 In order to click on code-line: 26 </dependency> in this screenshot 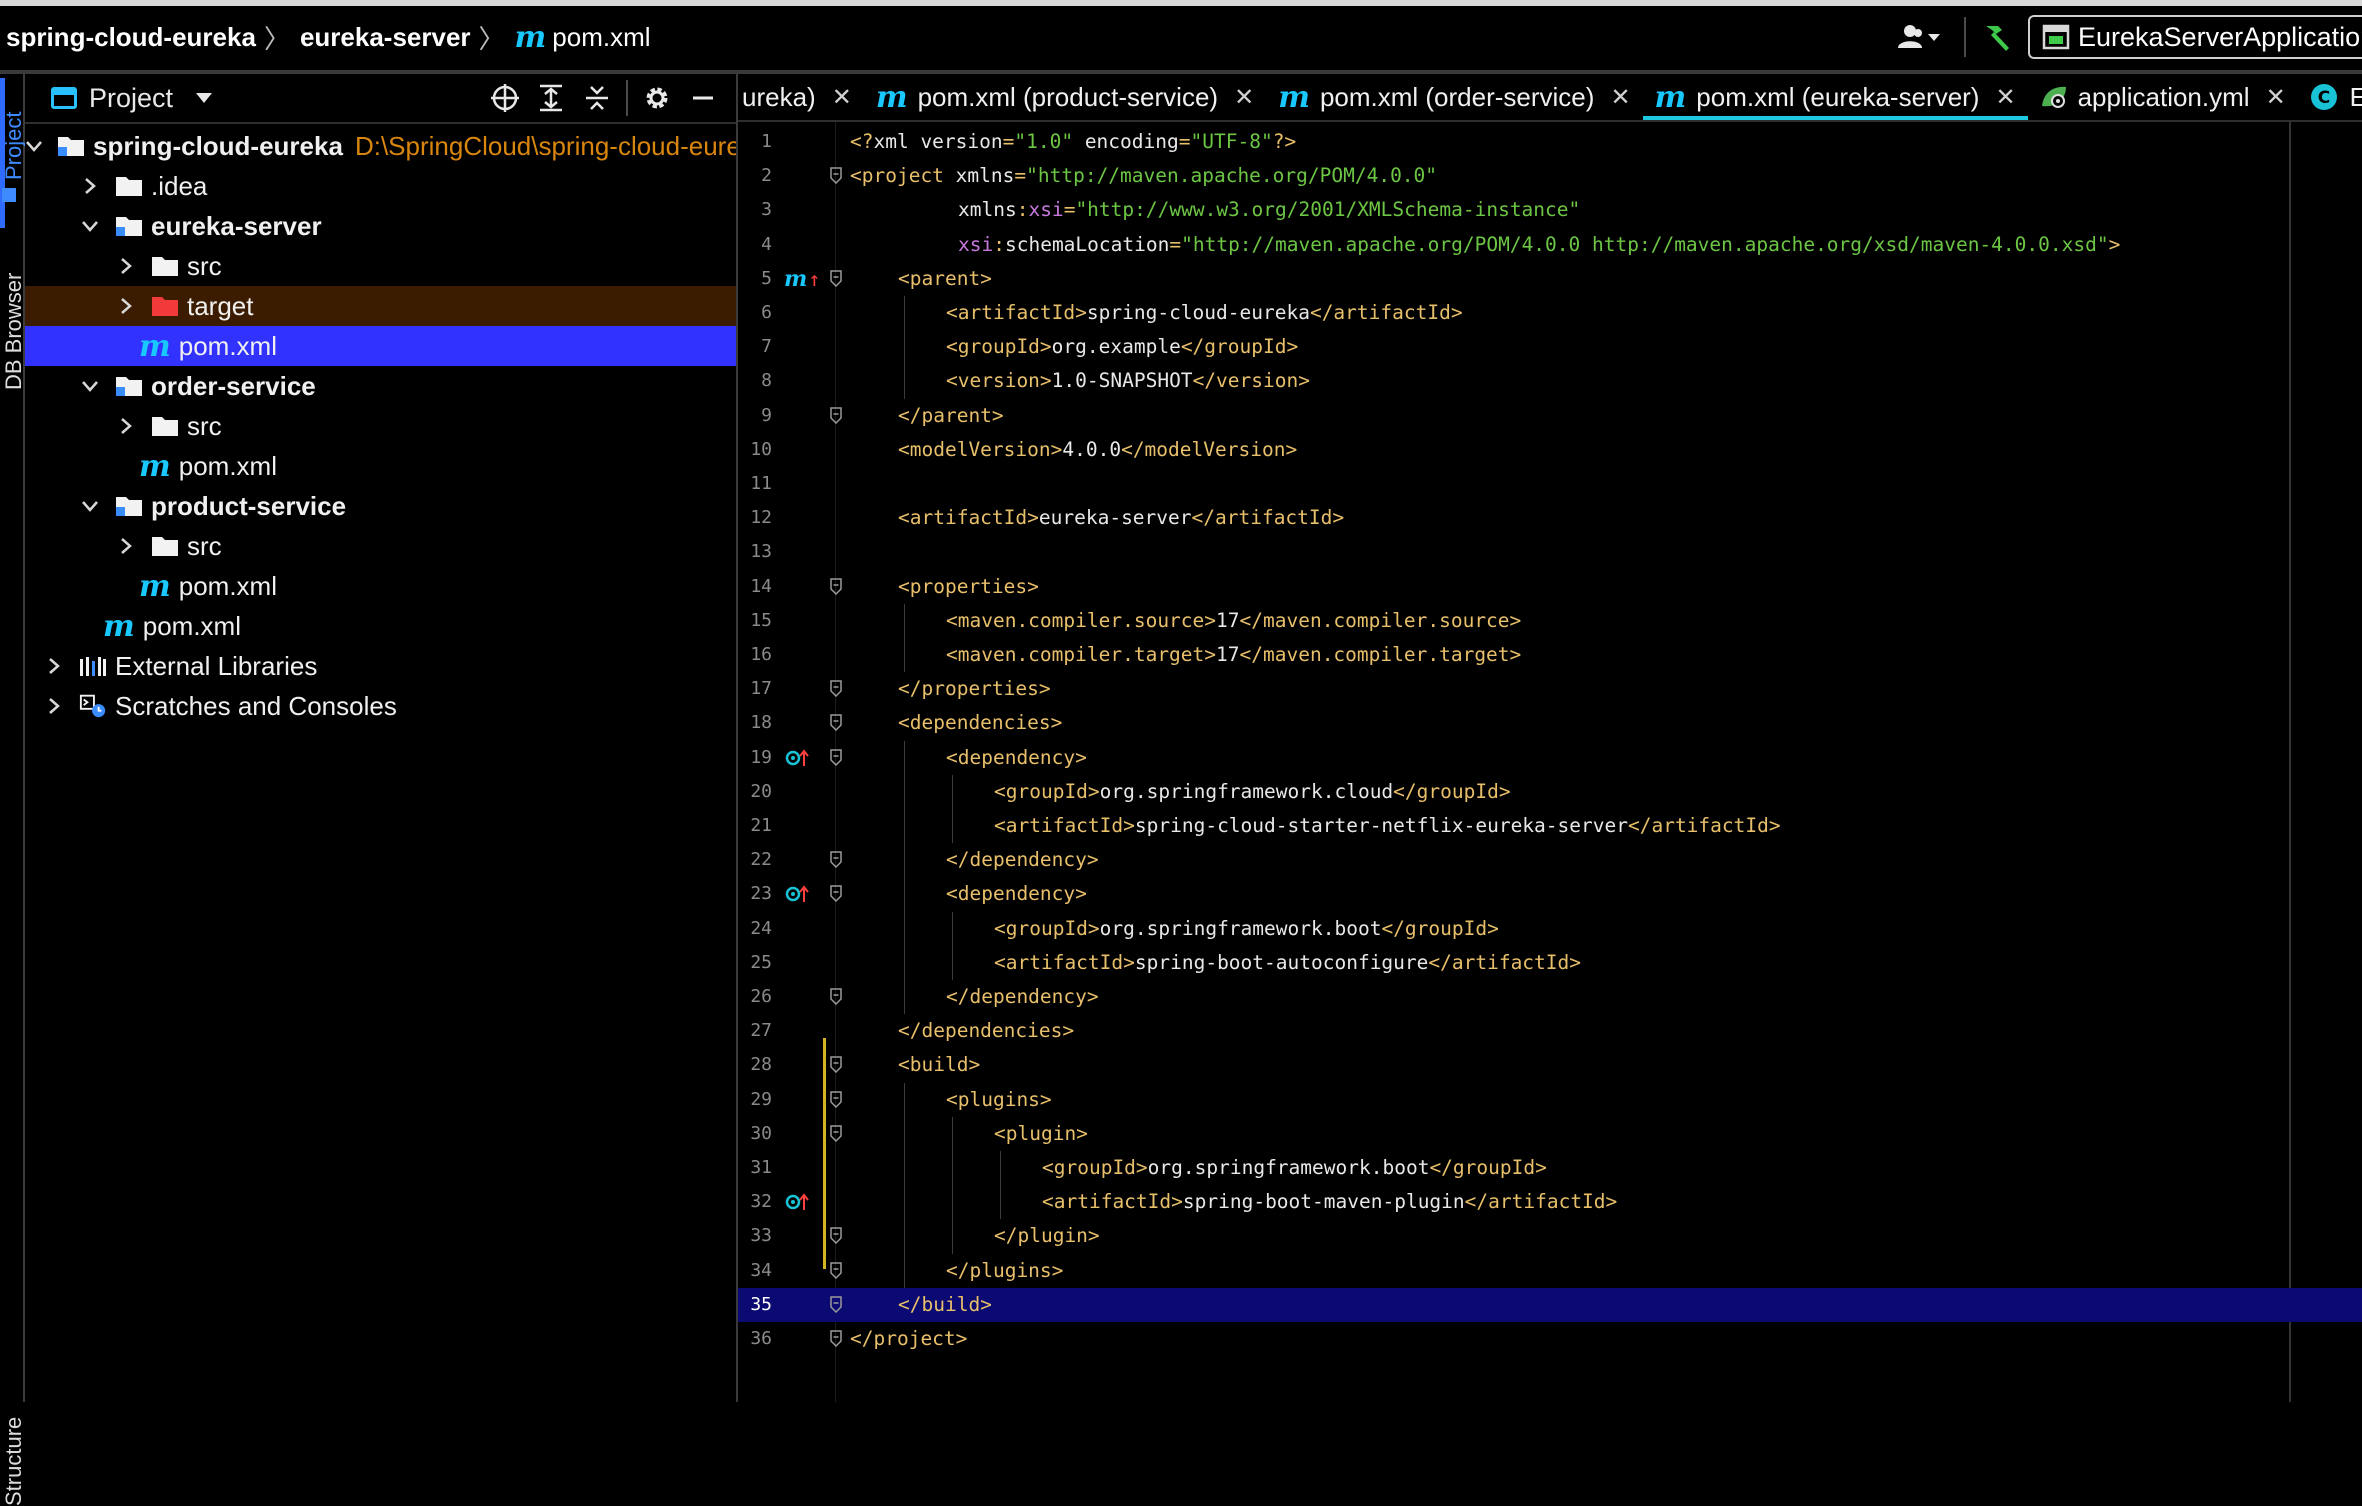, I will do `click(1550, 997)`.